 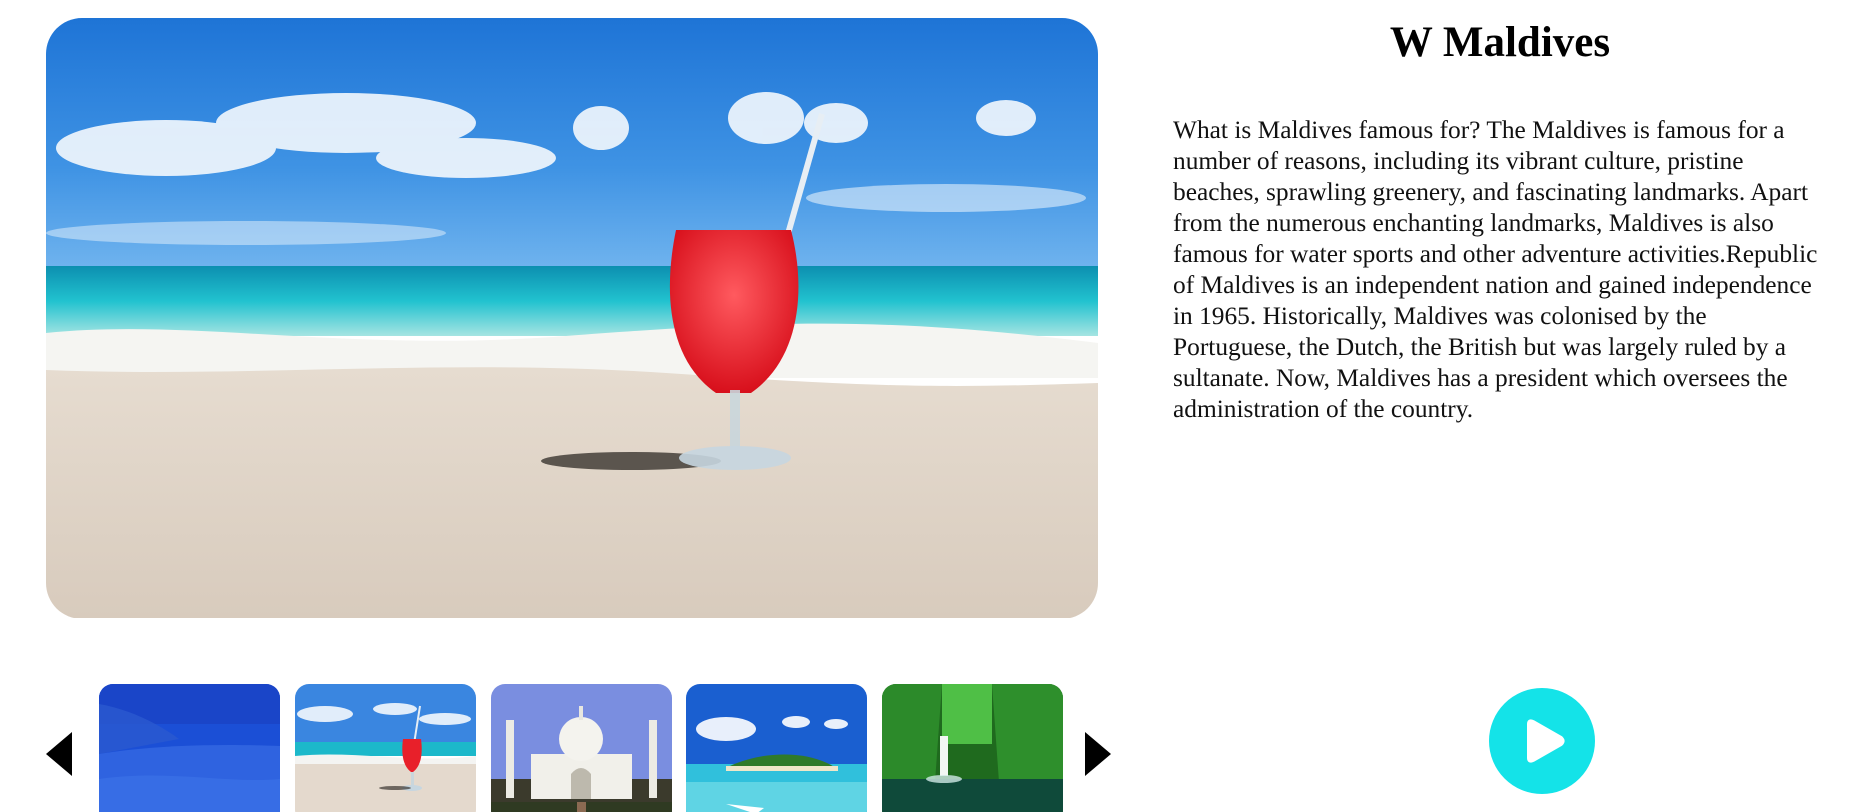 I want to click on play-button, so click(x=1542, y=741).